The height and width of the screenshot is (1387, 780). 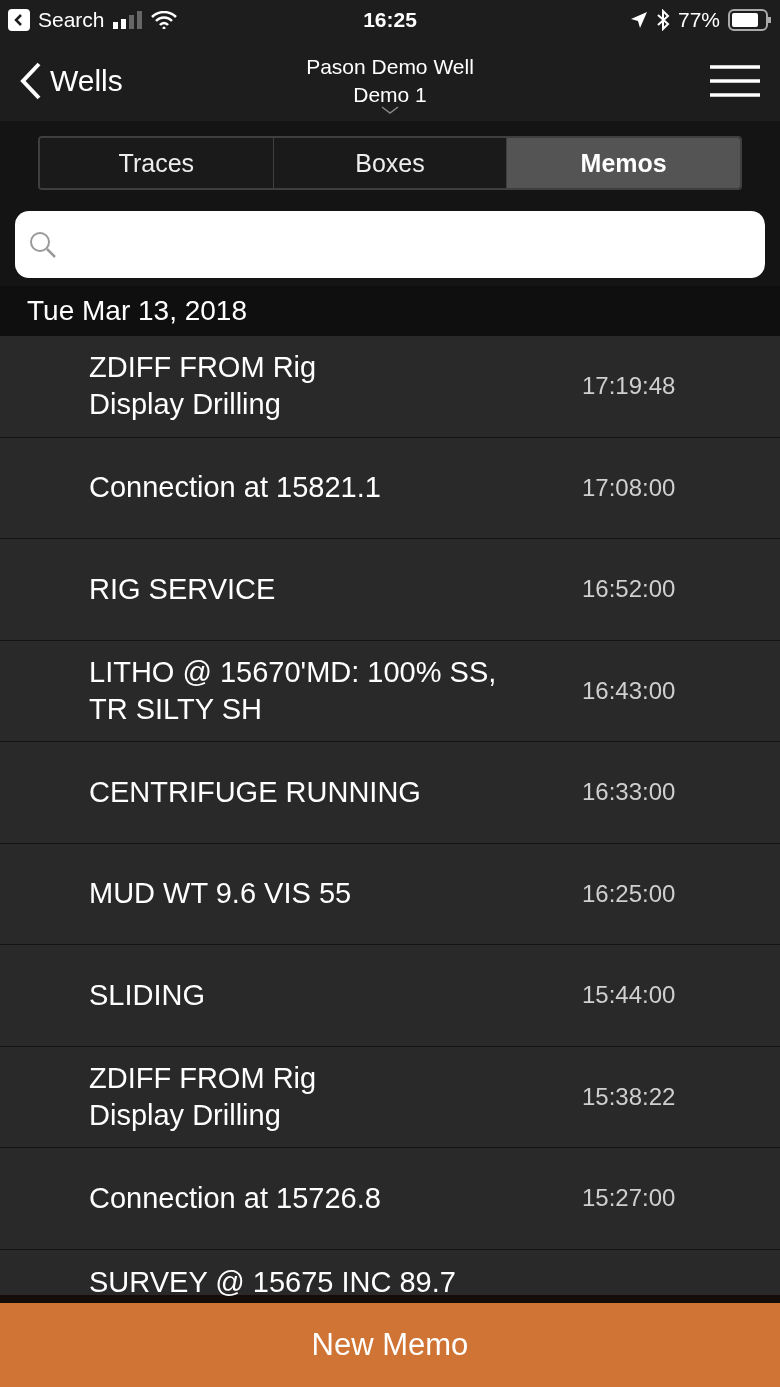 I want to click on status-time: 16:25, so click(x=390, y=20).